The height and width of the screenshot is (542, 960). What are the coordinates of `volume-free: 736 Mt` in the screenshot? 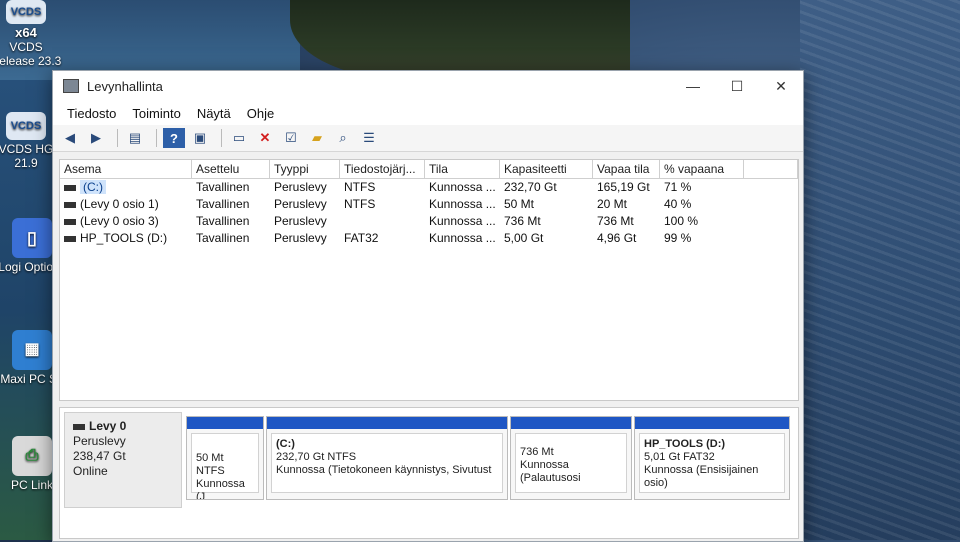 It's located at (615, 221).